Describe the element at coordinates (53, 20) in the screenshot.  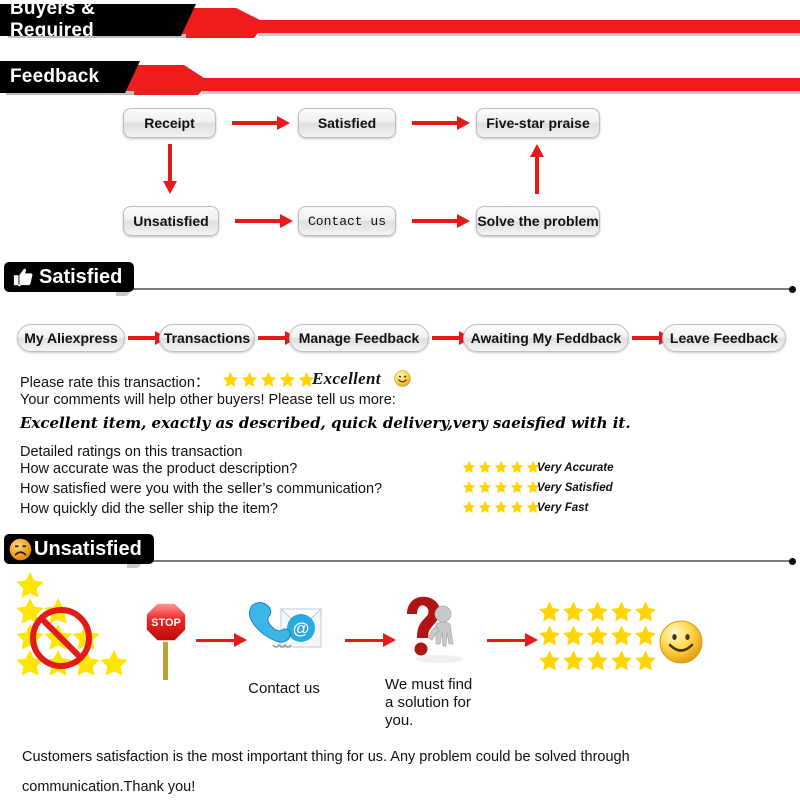
I see `header-buyers-required-label: Buyers & Required` at that location.